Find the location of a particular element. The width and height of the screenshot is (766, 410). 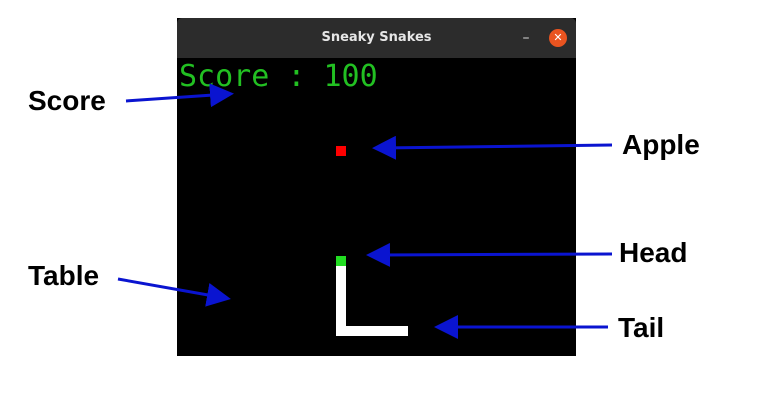

snake-tail-horizontal is located at coordinates (372, 331).